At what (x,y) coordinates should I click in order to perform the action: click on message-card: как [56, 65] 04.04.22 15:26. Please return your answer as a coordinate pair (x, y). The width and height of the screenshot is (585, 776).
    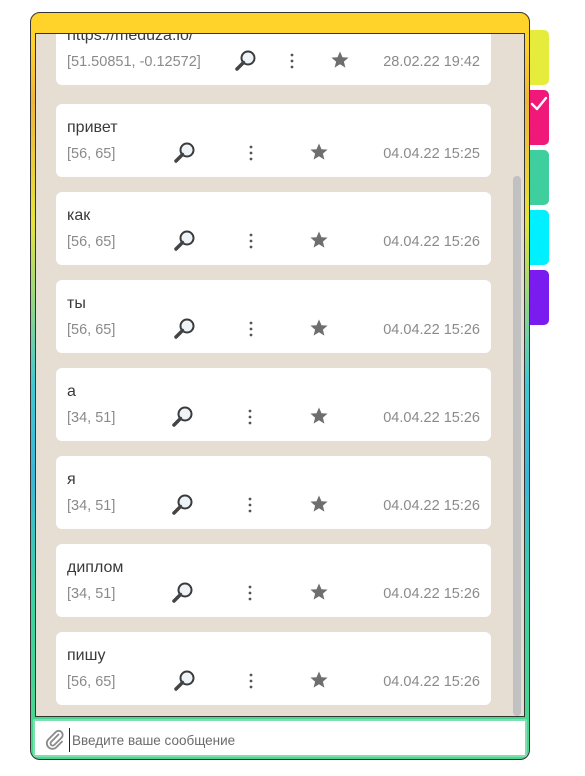
    Looking at the image, I should click on (273, 228).